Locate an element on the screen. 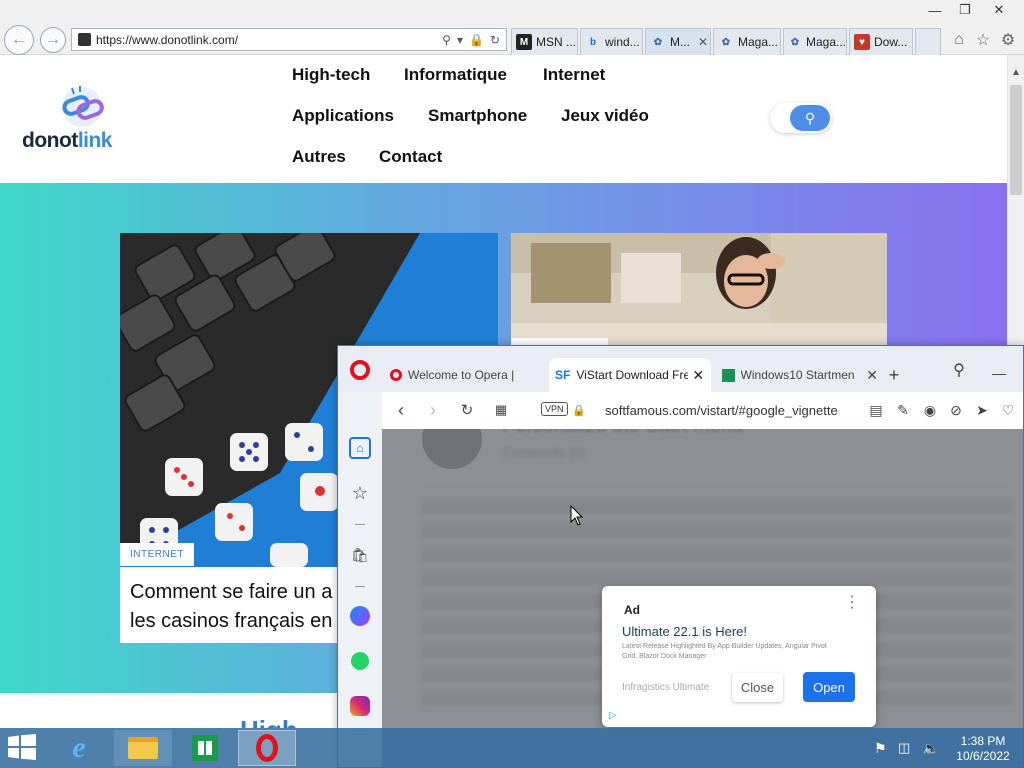 The height and width of the screenshot is (768, 1024). ie-tab-active: ✿ M... ✕ is located at coordinates (678, 41).